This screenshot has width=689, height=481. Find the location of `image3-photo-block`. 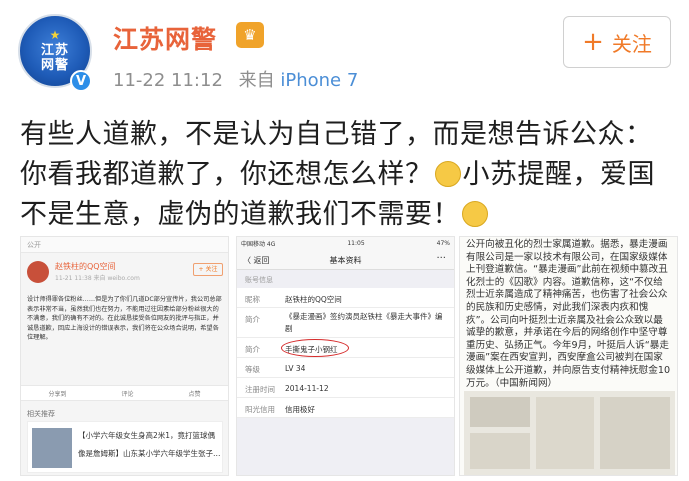

image3-photo-block is located at coordinates (500, 412).